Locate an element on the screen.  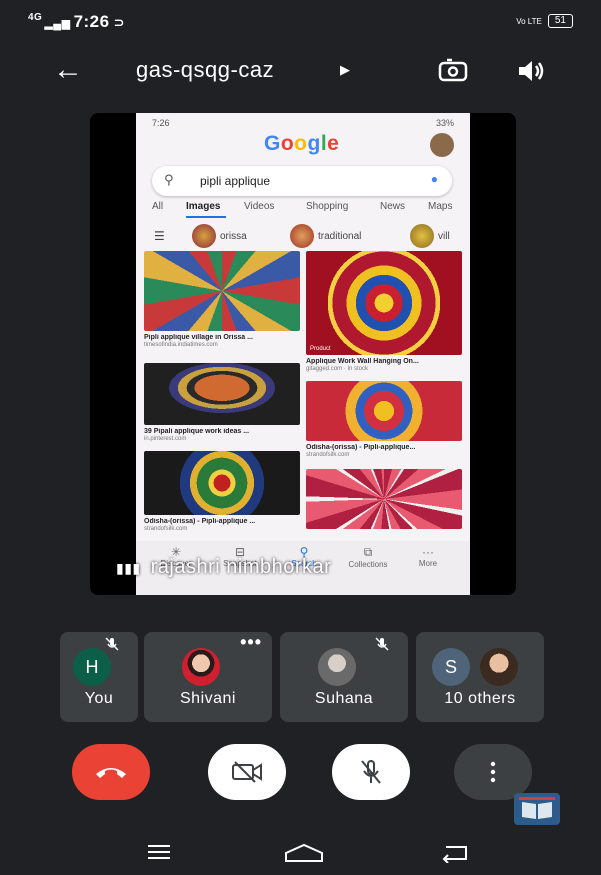
back-nav-icon is located at coordinates (455, 855).